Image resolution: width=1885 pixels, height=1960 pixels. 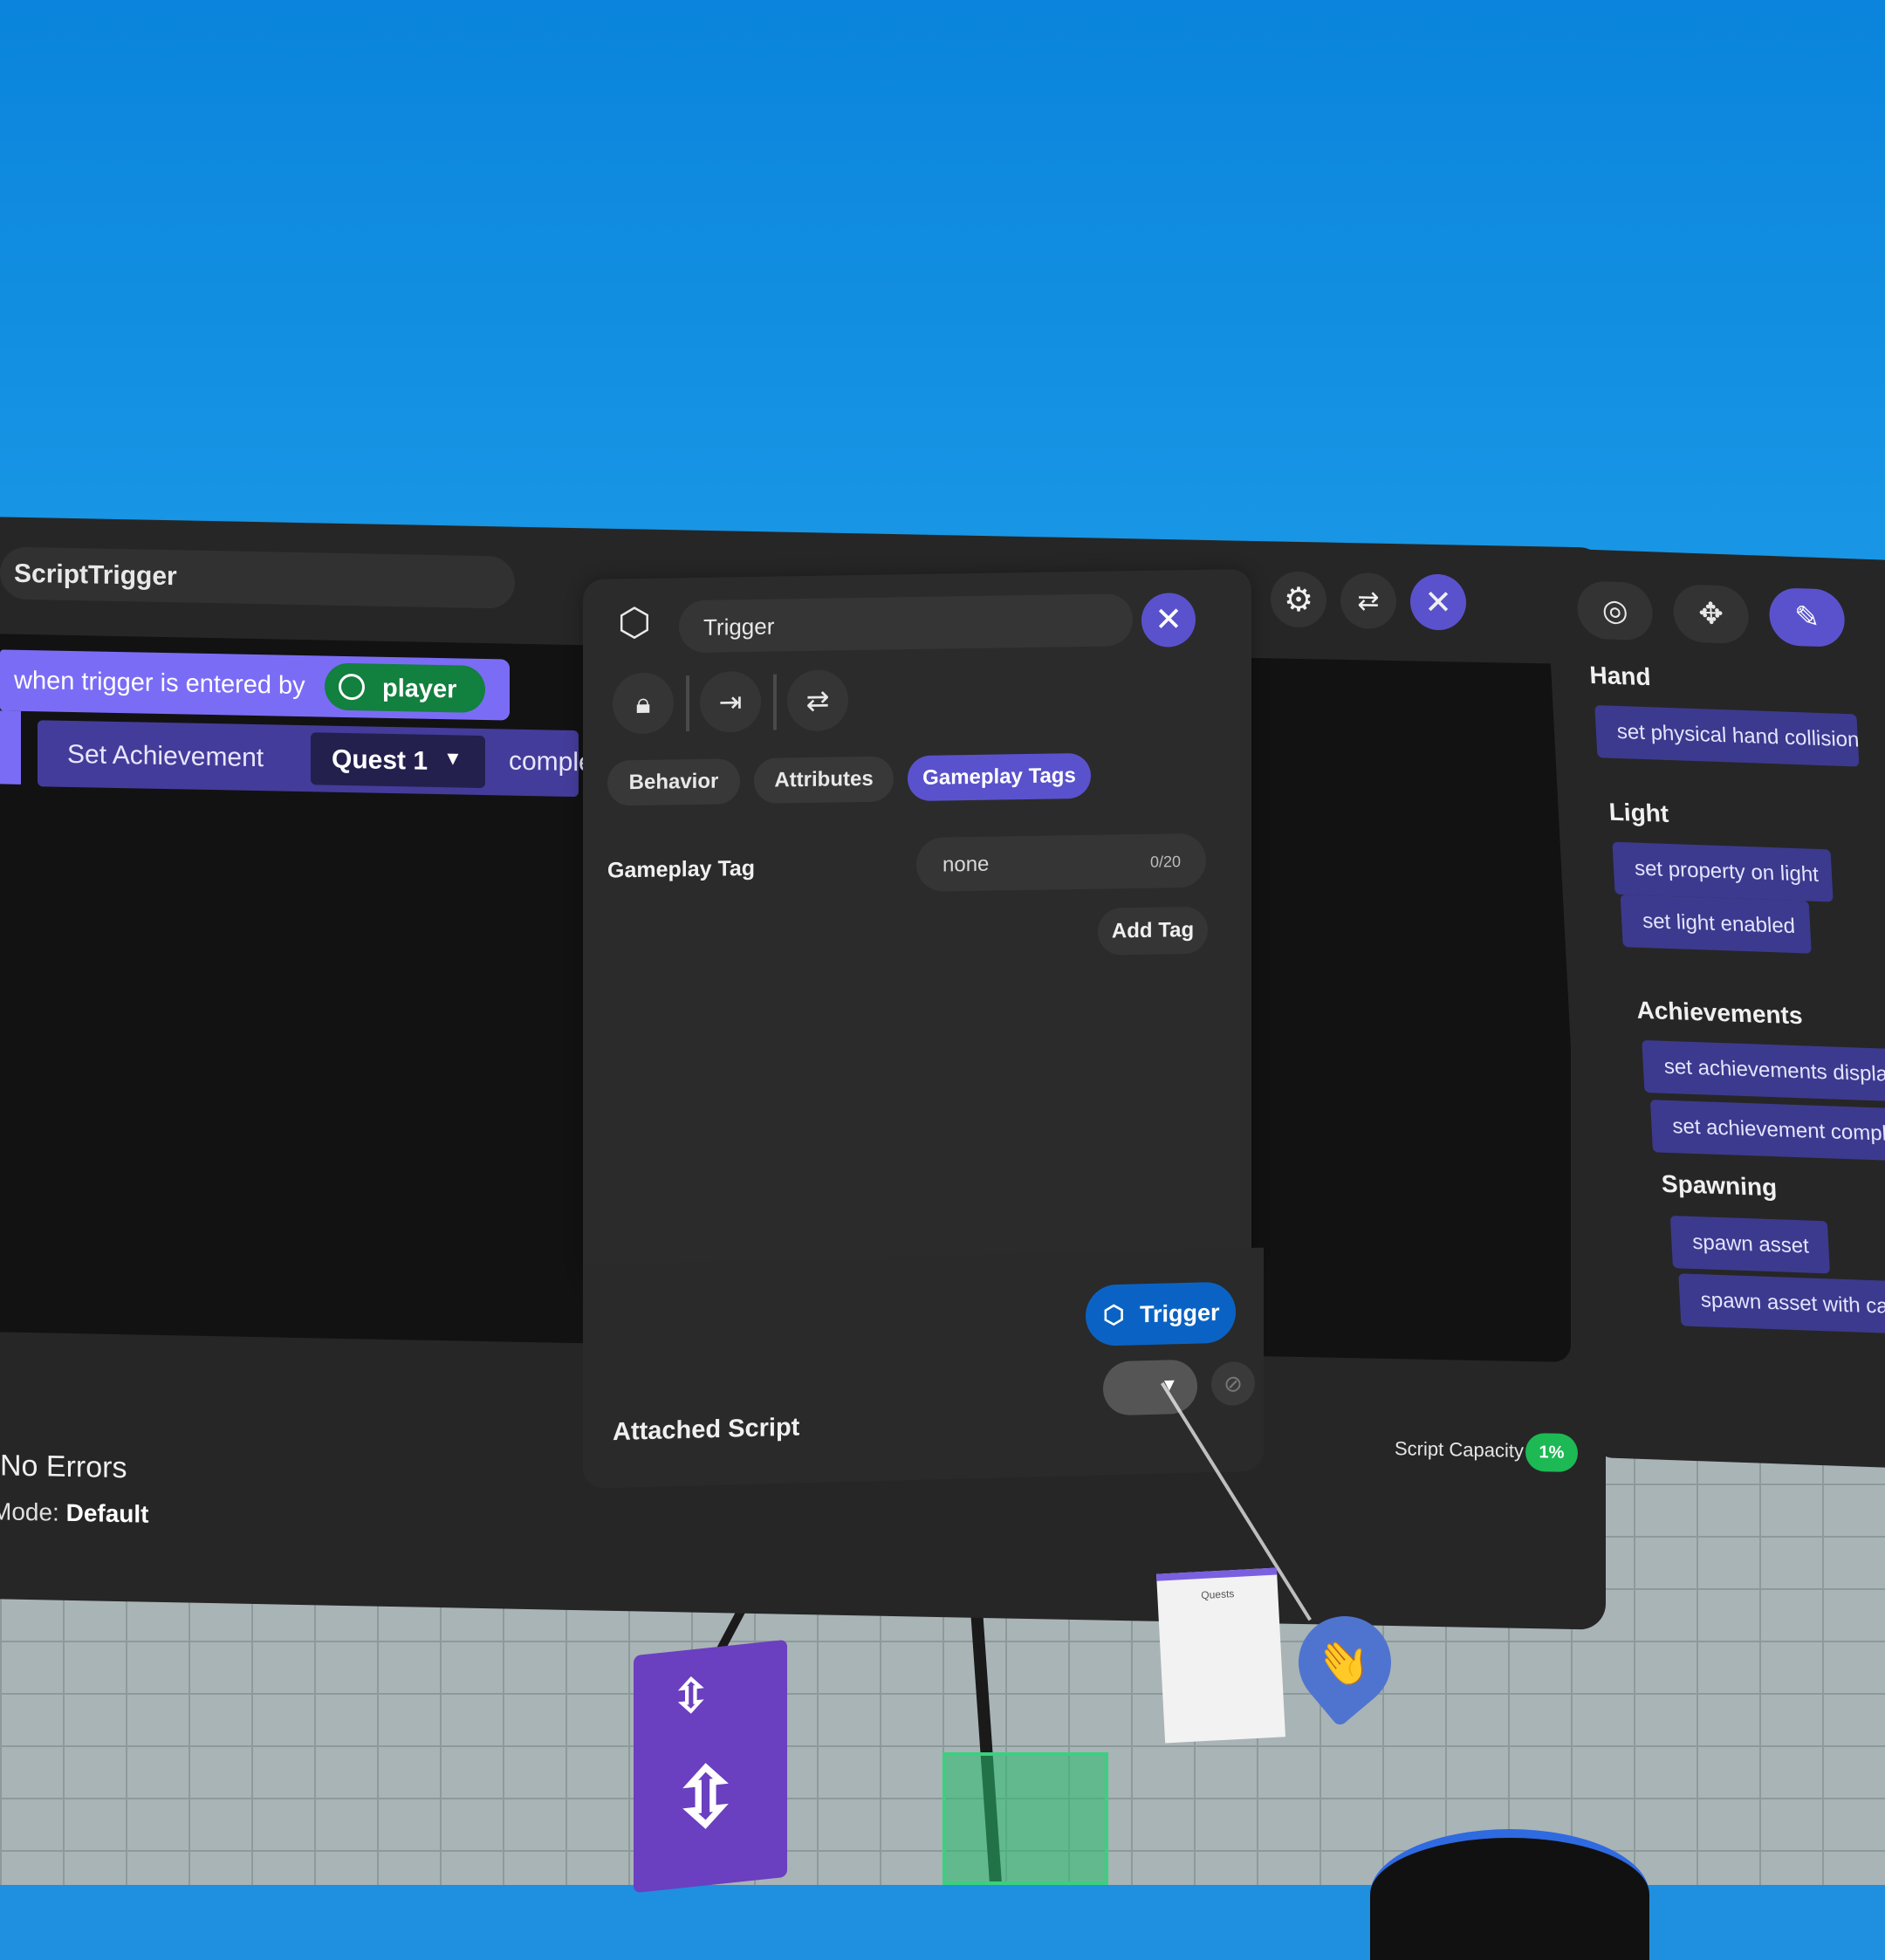 What do you see at coordinates (1807, 617) in the screenshot?
I see `pin-icon: ✎` at bounding box center [1807, 617].